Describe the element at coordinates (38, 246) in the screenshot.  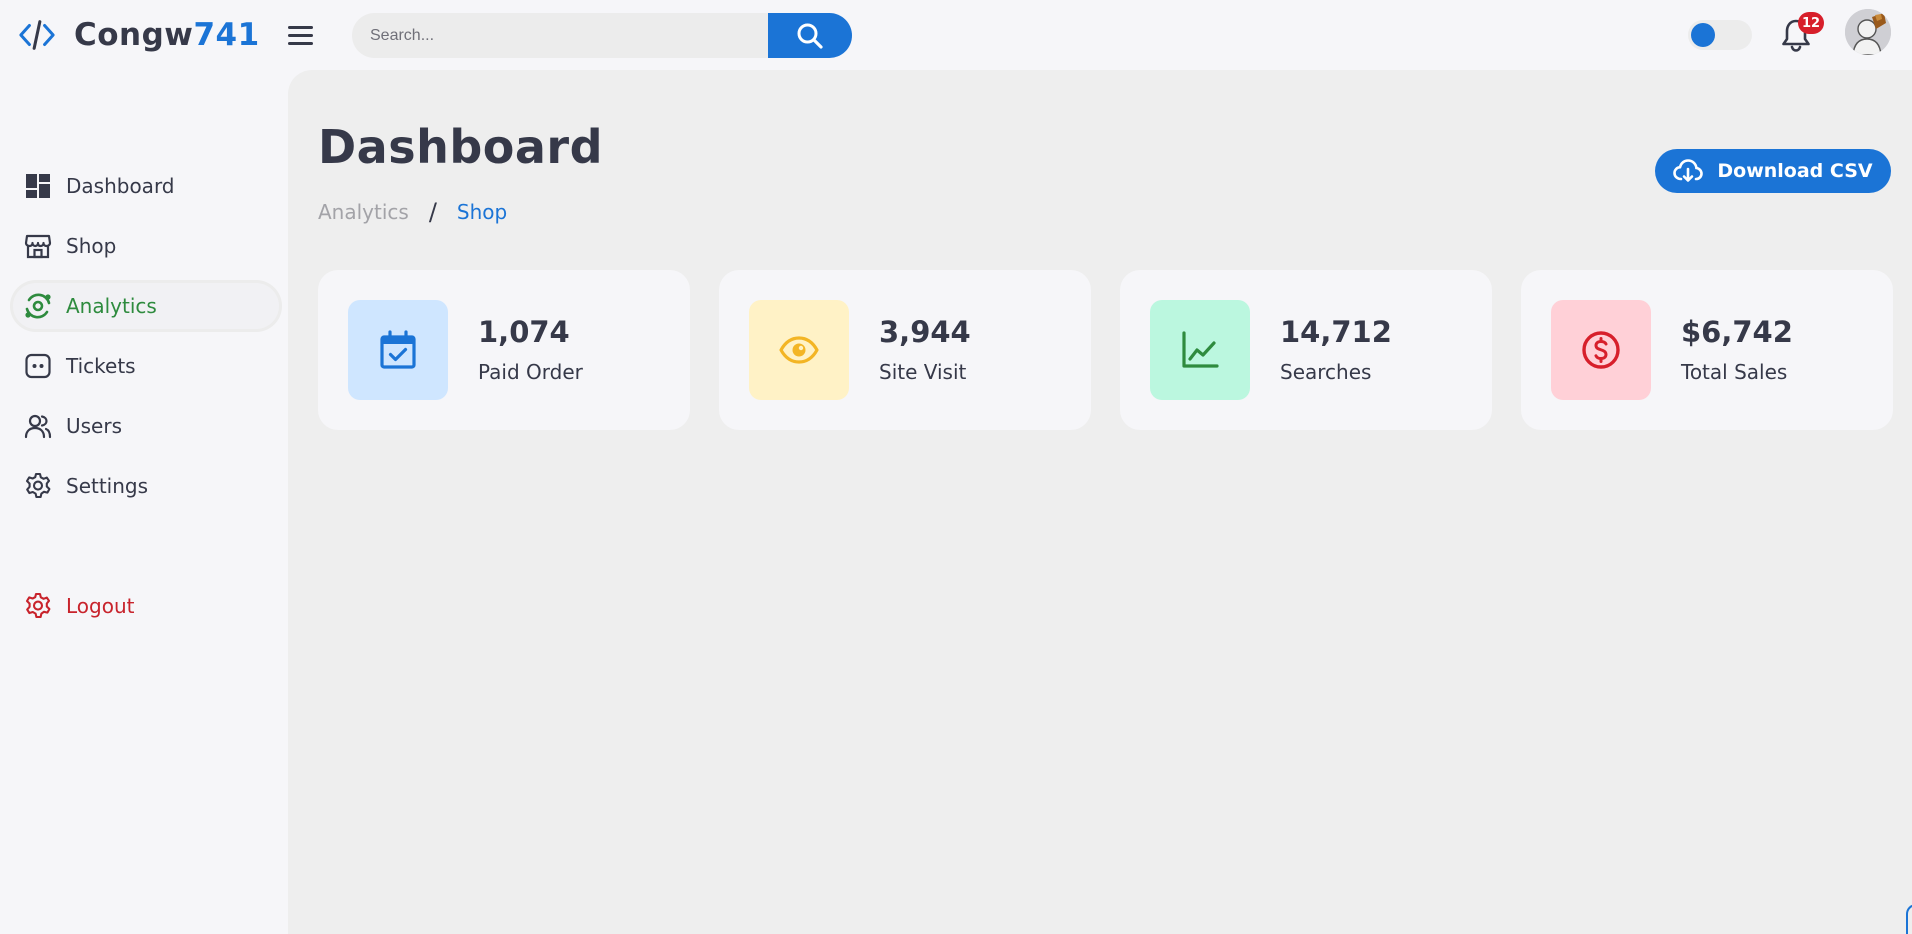
I see `shop-icon` at that location.